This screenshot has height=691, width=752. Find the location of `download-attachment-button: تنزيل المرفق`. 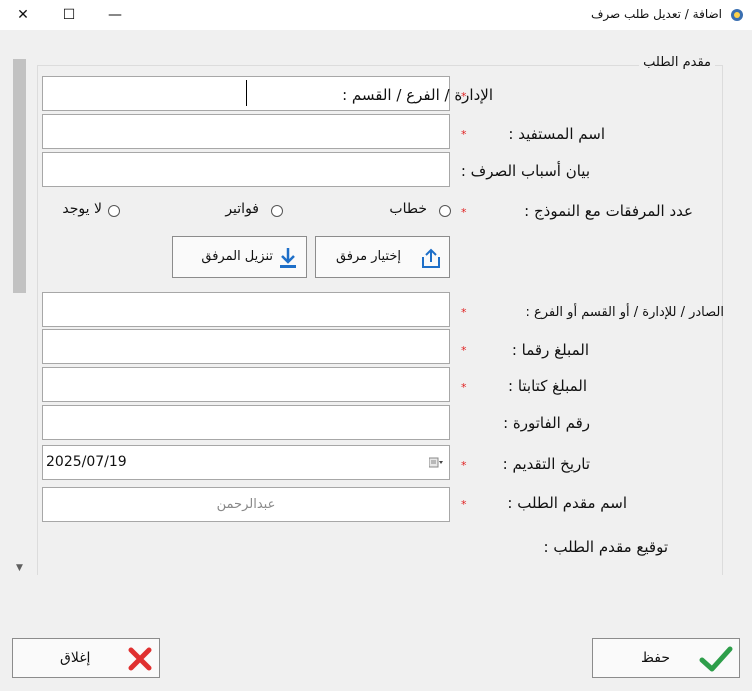

download-attachment-button: تنزيل المرفق is located at coordinates (239, 257).